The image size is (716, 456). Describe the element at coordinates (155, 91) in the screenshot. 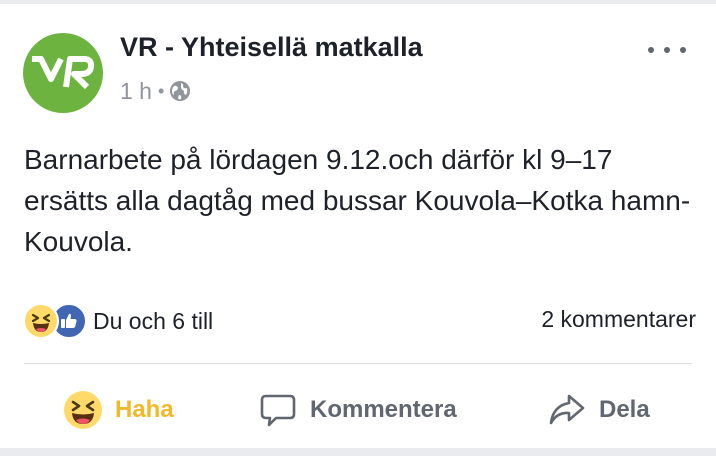

I see `post-meta: 1 h •` at that location.